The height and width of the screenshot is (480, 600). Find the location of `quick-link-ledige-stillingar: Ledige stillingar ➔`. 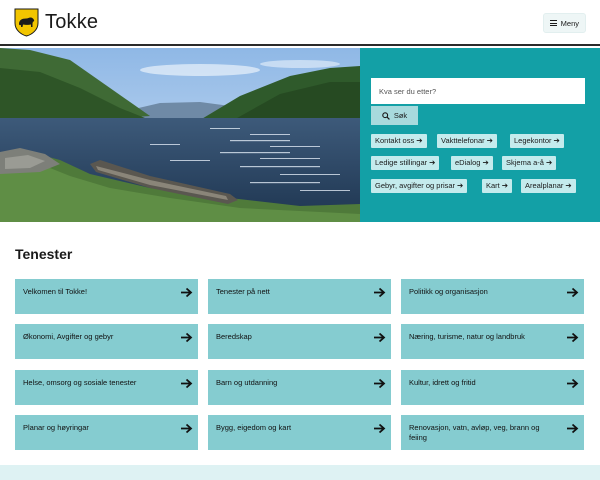

quick-link-ledige-stillingar: Ledige stillingar ➔ is located at coordinates (405, 163).